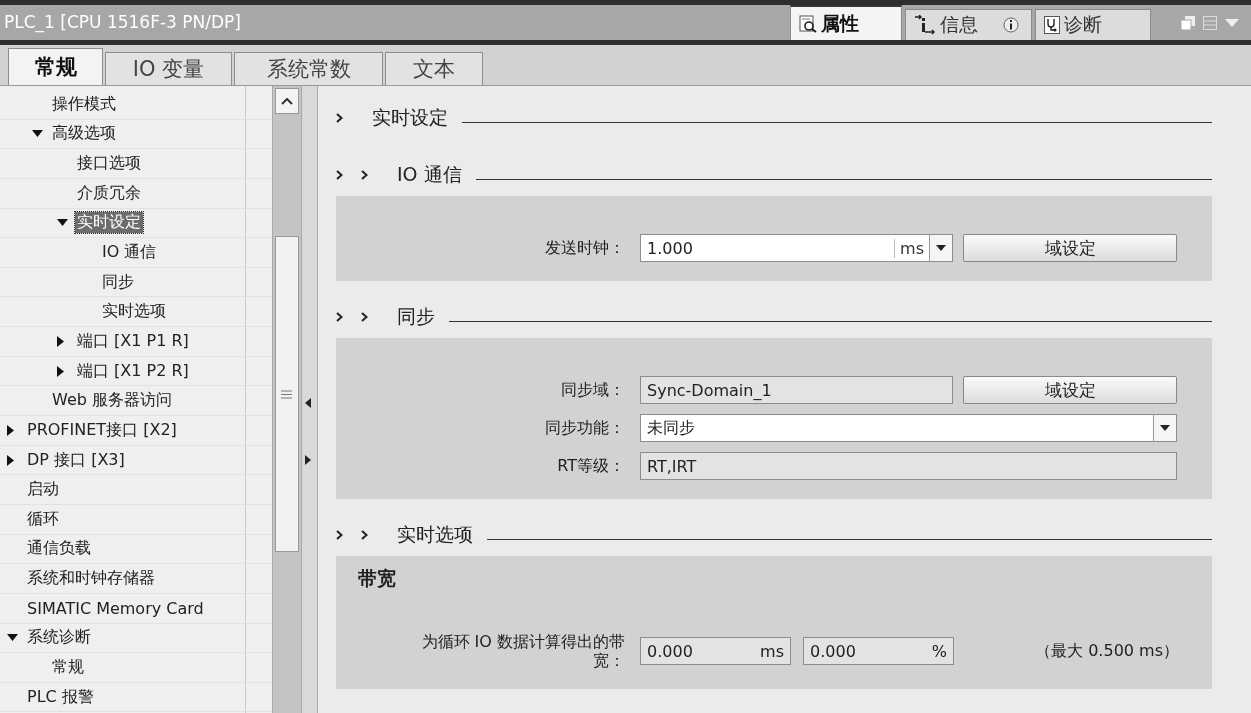 This screenshot has width=1251, height=713. I want to click on readonly-field: RT,IRT, so click(908, 466).